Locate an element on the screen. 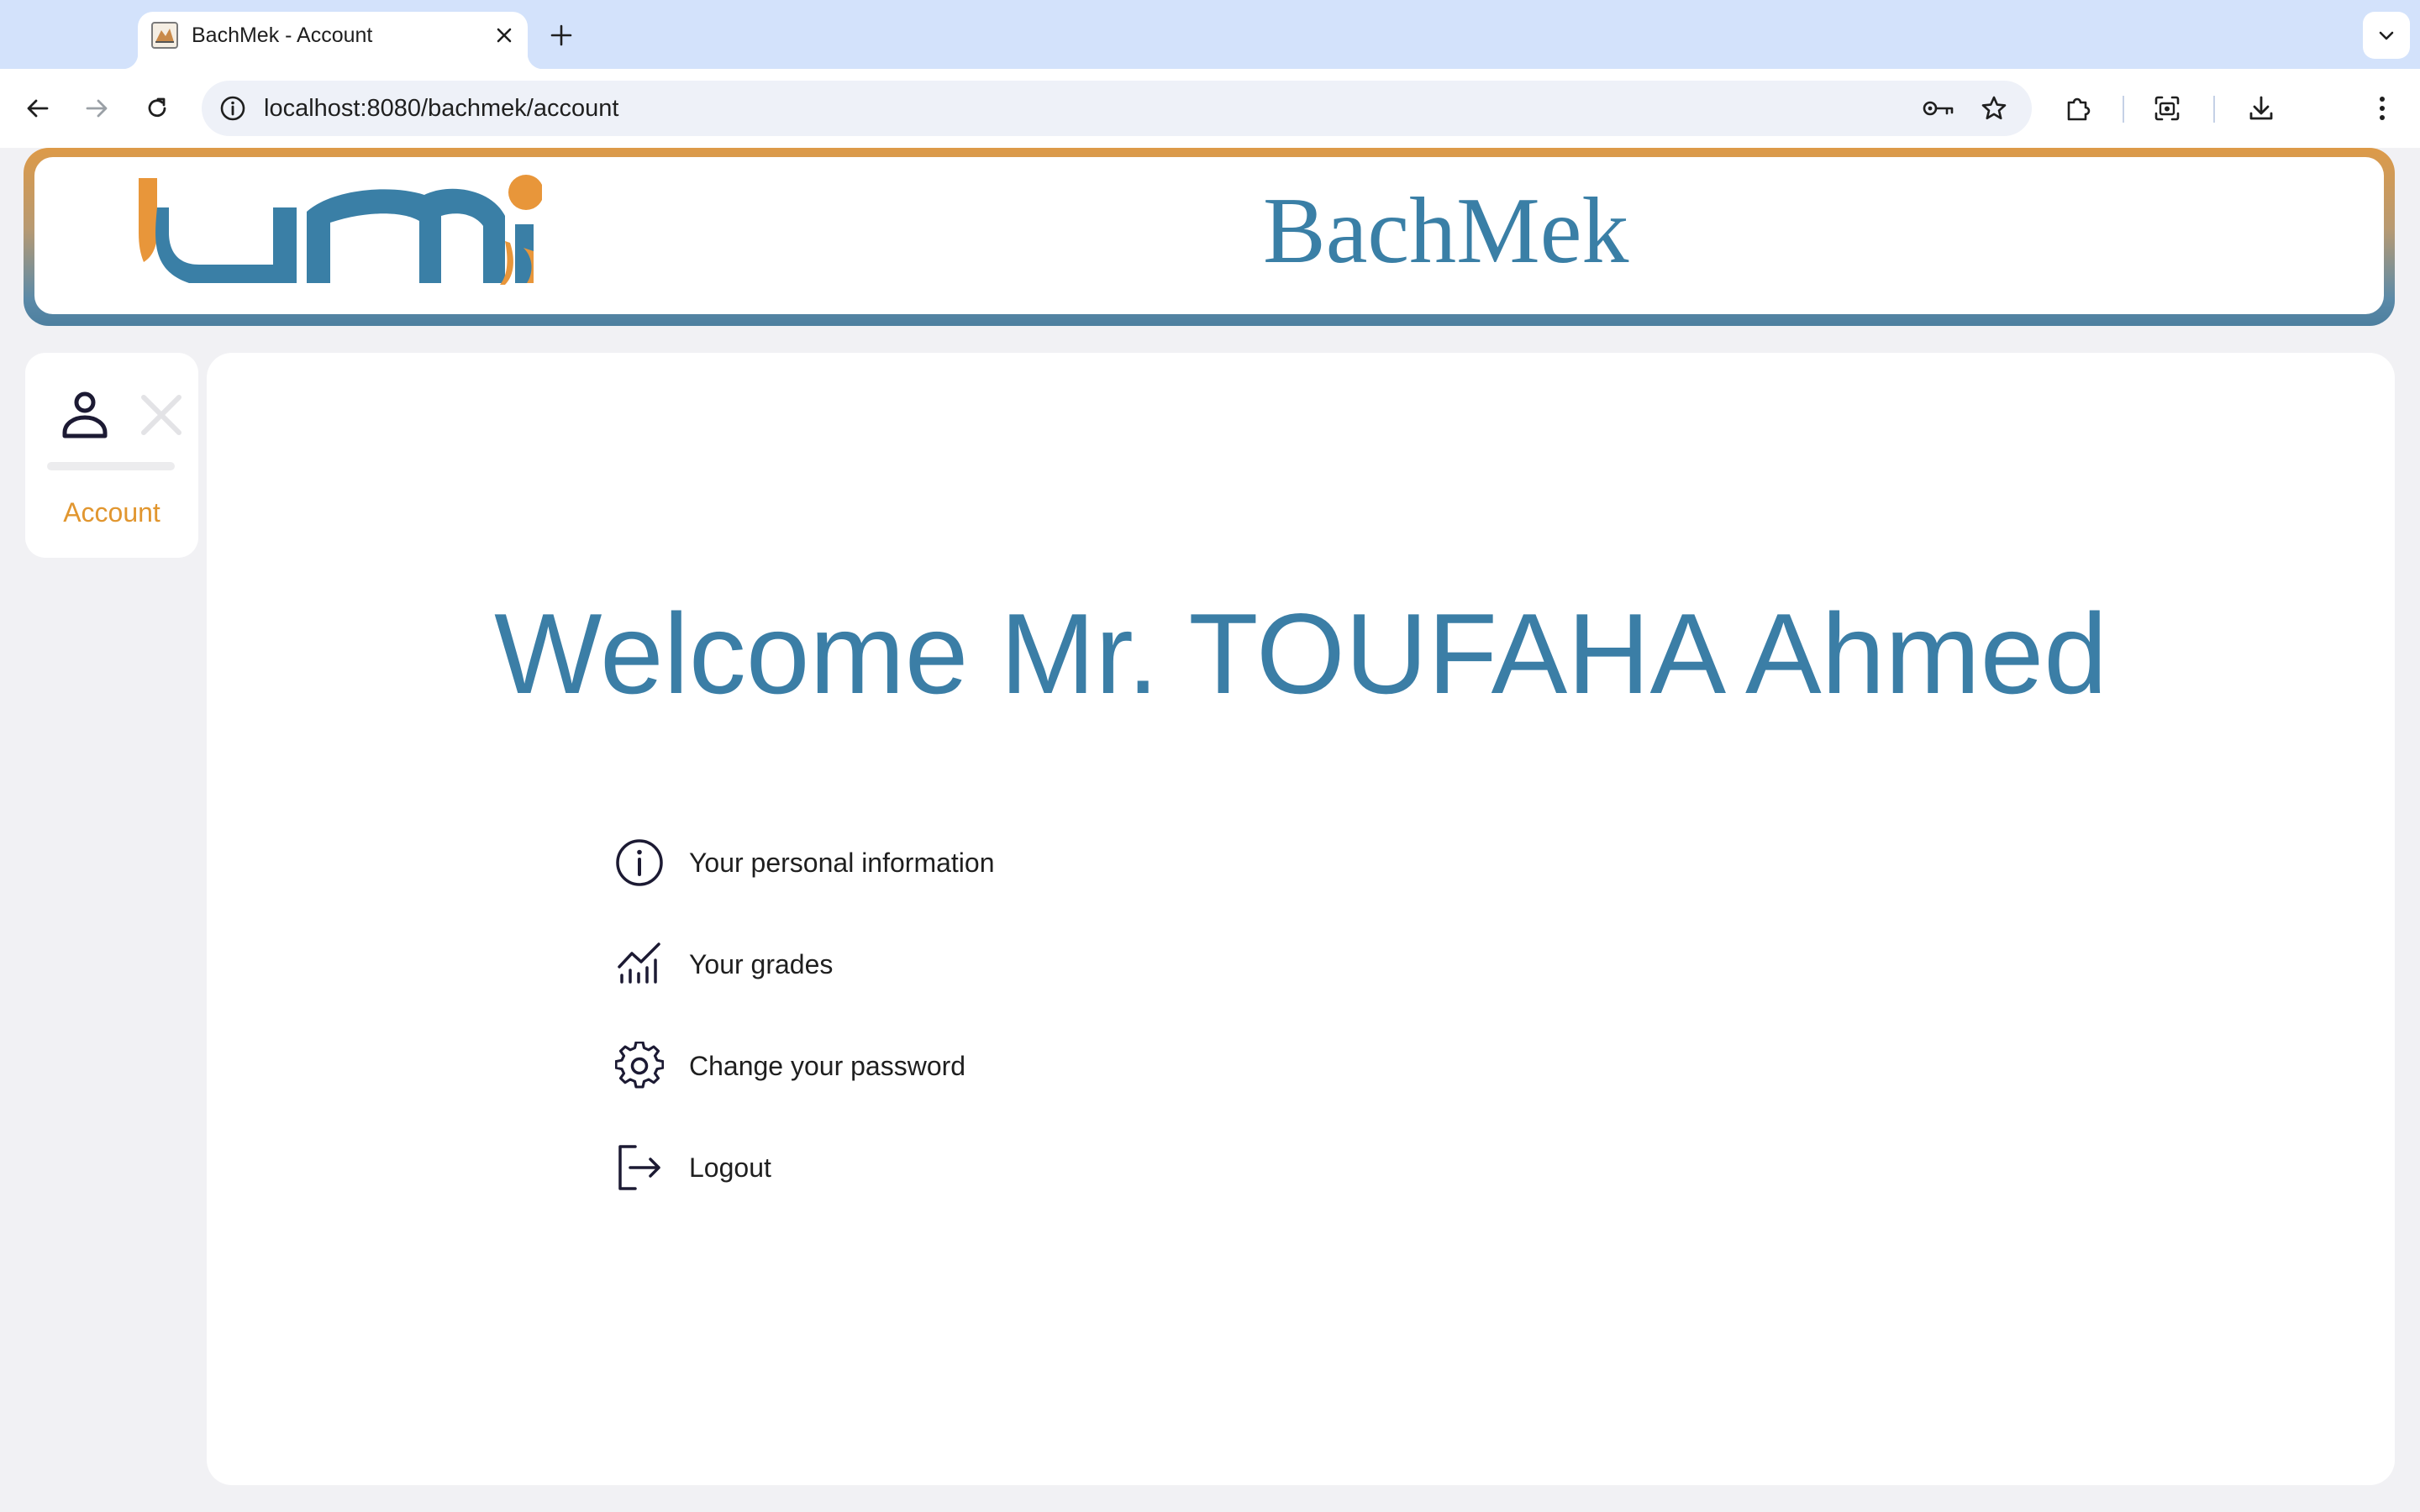 Image resolution: width=2420 pixels, height=1512 pixels. more-menu-icon is located at coordinates (2382, 108).